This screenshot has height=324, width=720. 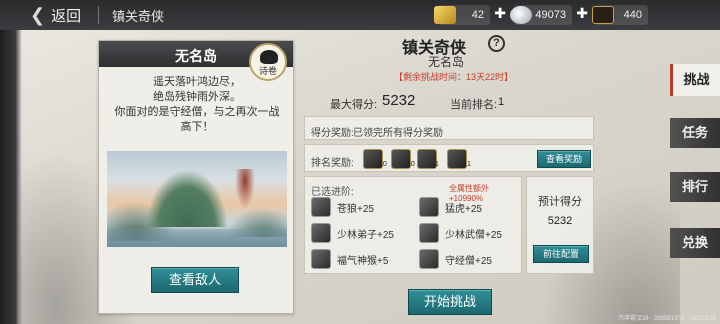 What do you see at coordinates (98, 15) in the screenshot?
I see `divider` at bounding box center [98, 15].